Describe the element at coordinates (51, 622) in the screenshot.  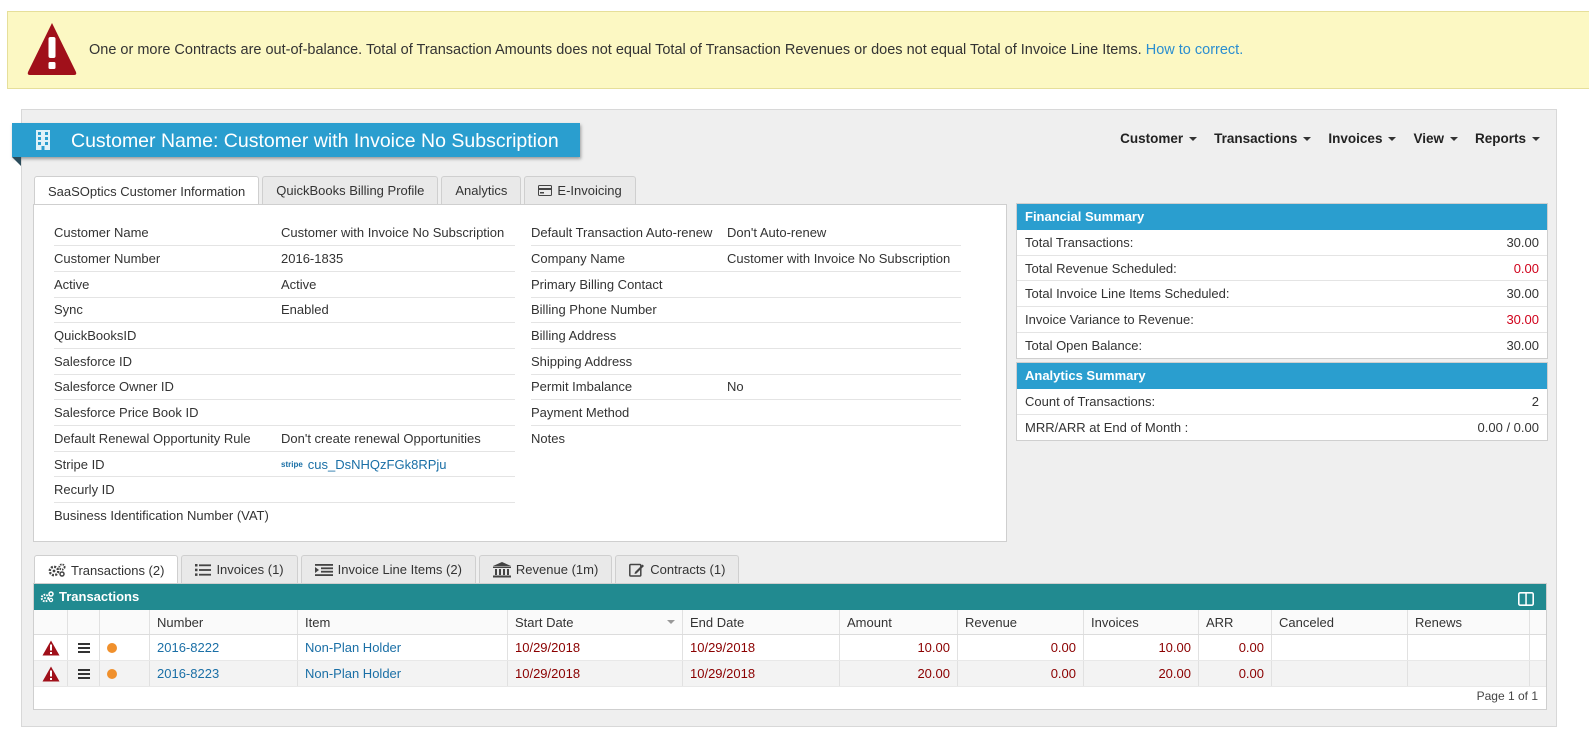
I see `grid-icon-column-header` at that location.